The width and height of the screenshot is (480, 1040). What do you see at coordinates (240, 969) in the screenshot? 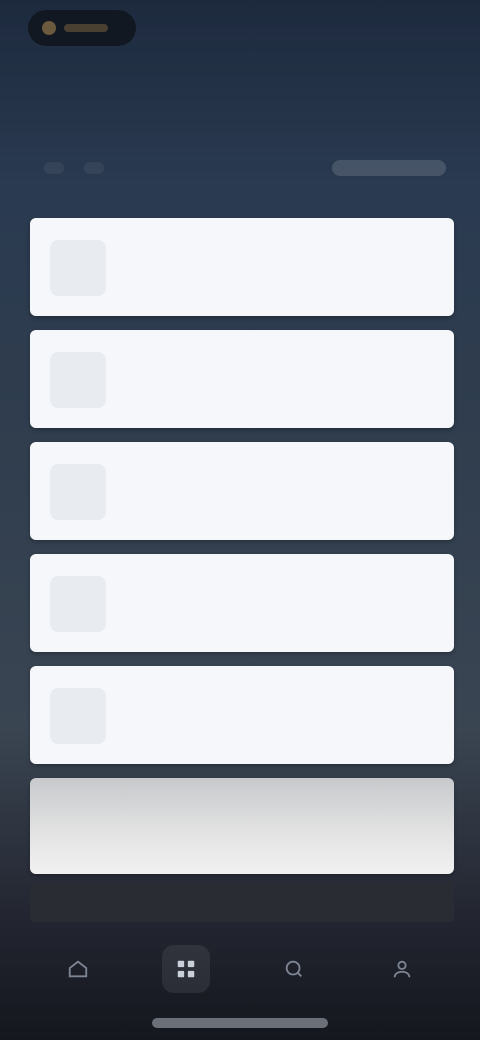
I see `bottom-tab-bar` at bounding box center [240, 969].